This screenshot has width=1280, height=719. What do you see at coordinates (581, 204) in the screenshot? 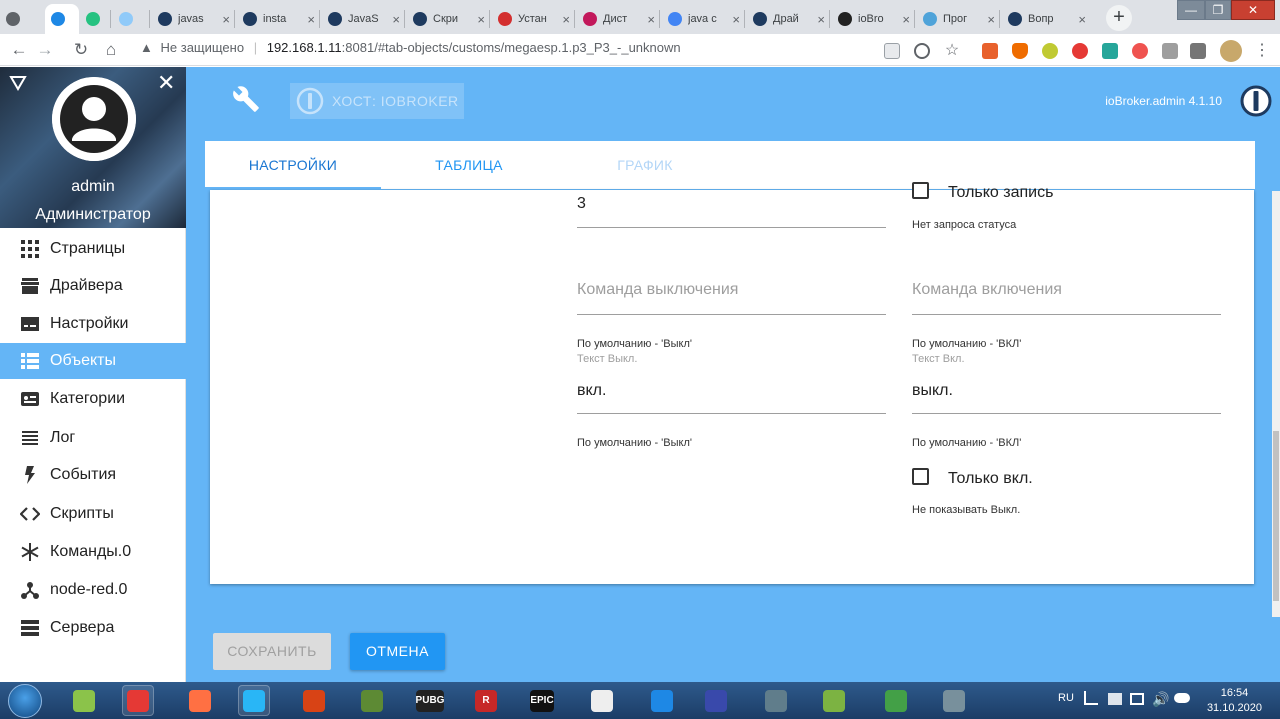
I see `top-value-input: 3` at bounding box center [581, 204].